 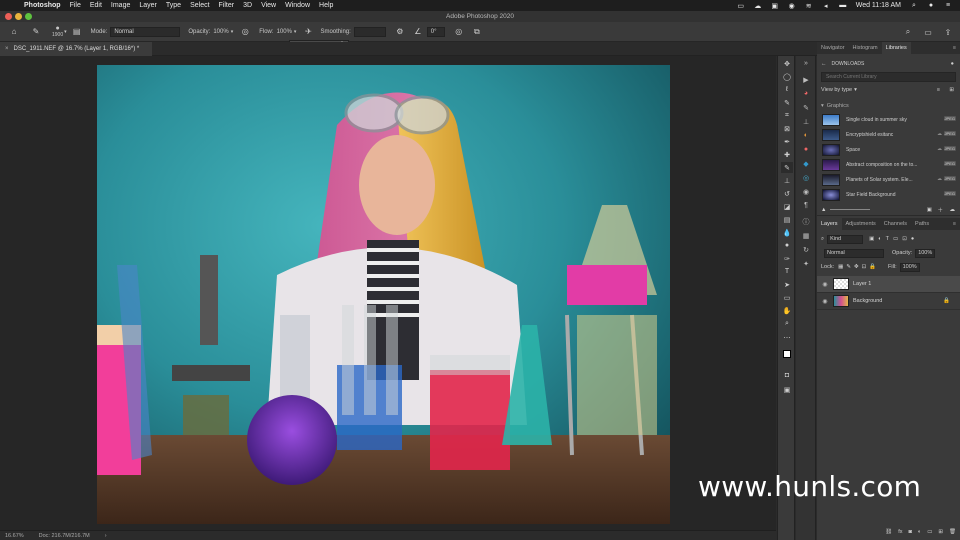 I want to click on flow-value: 100%, so click(x=284, y=32).